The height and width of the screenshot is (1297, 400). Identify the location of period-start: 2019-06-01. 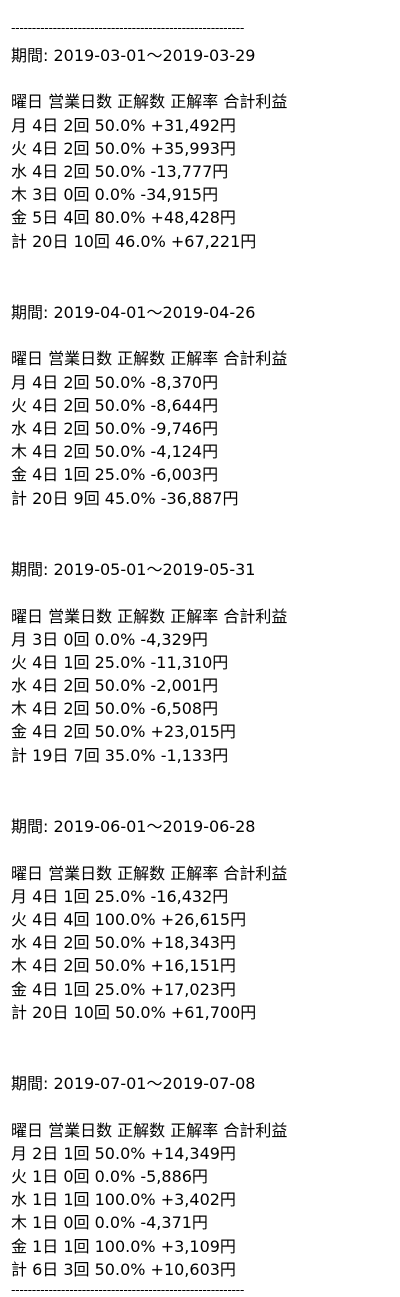
(100, 827).